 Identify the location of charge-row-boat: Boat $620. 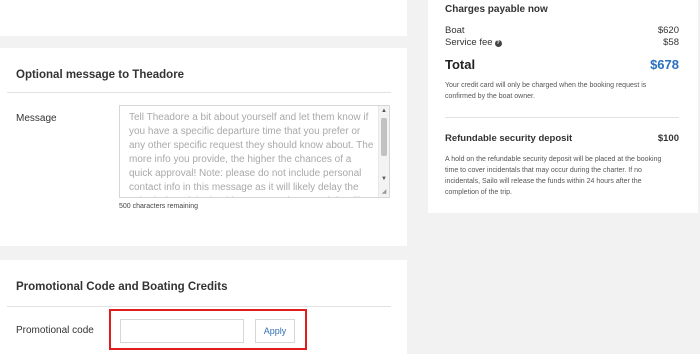
(562, 30).